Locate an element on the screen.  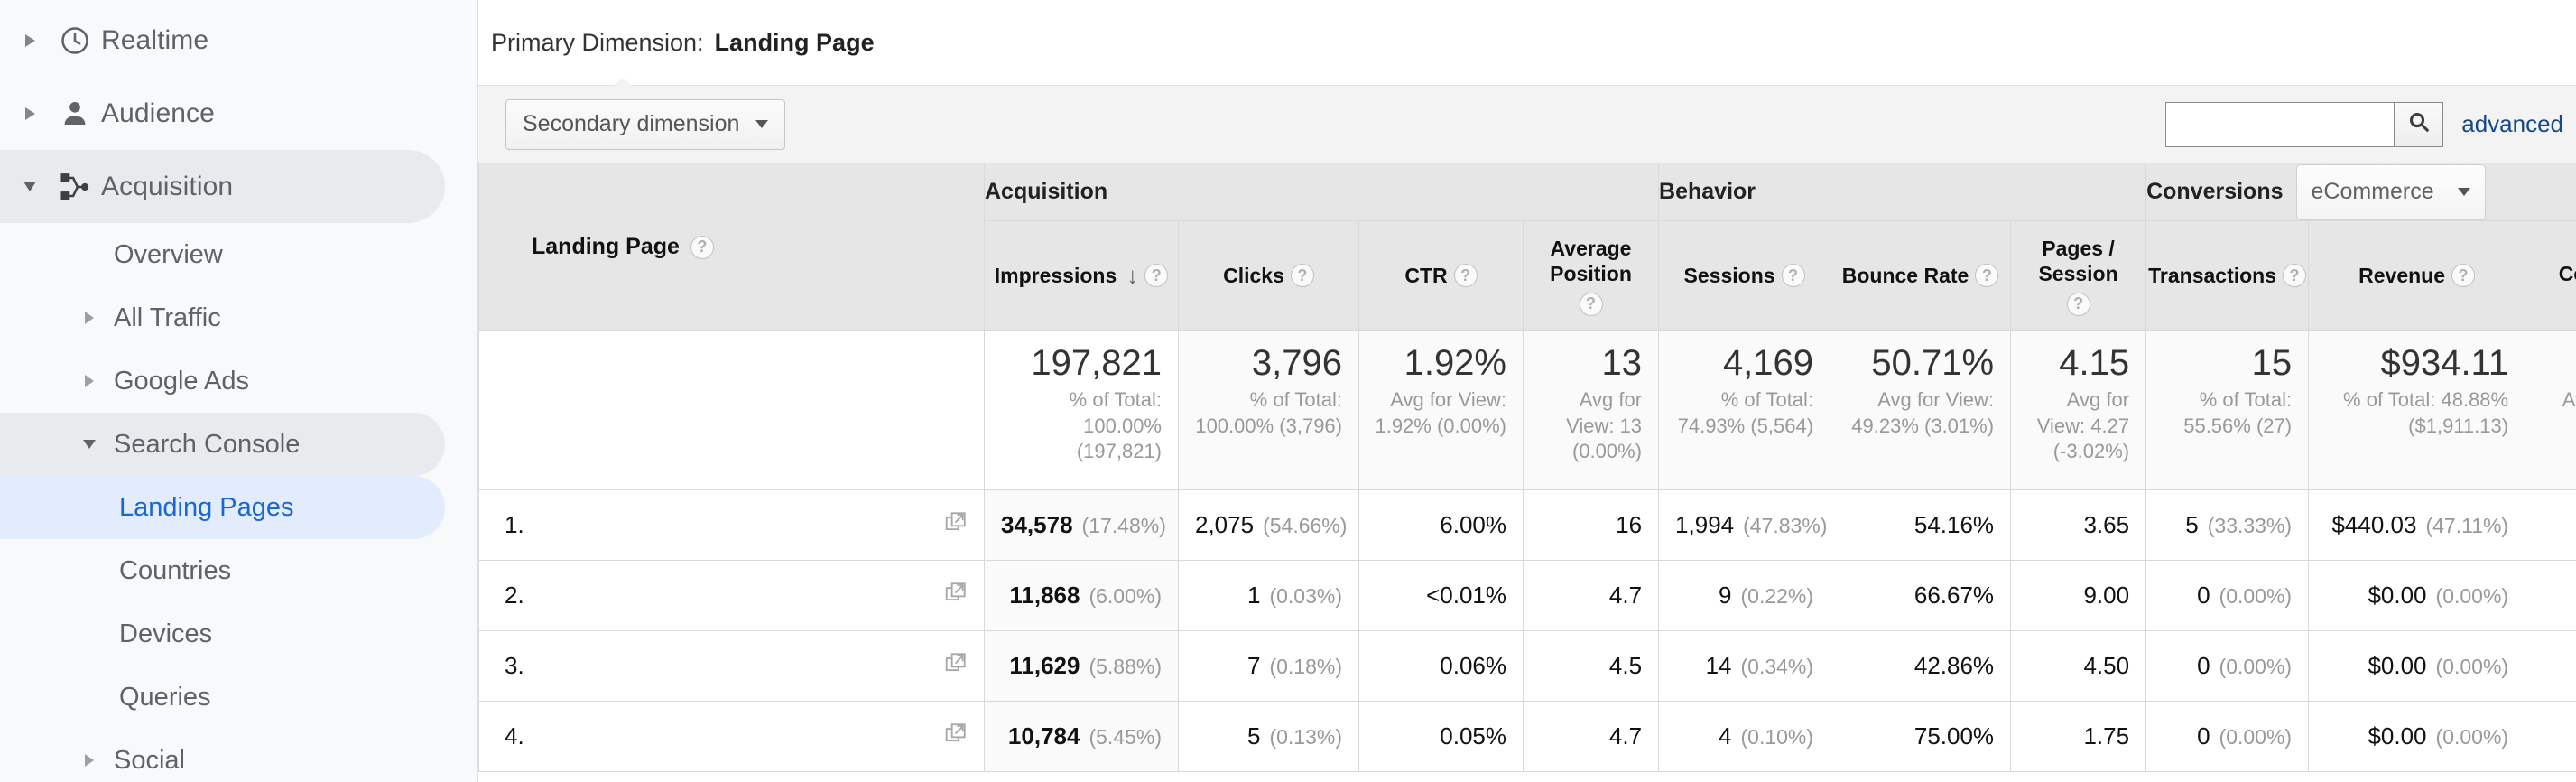
summary-cell-ecommerce-conversion-rate: 0.36% Avg for View: 0.49% (-25.85%) is located at coordinates (2550, 410).